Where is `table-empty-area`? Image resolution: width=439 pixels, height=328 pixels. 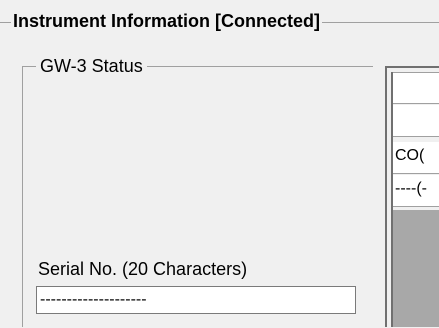 table-empty-area is located at coordinates (416, 268).